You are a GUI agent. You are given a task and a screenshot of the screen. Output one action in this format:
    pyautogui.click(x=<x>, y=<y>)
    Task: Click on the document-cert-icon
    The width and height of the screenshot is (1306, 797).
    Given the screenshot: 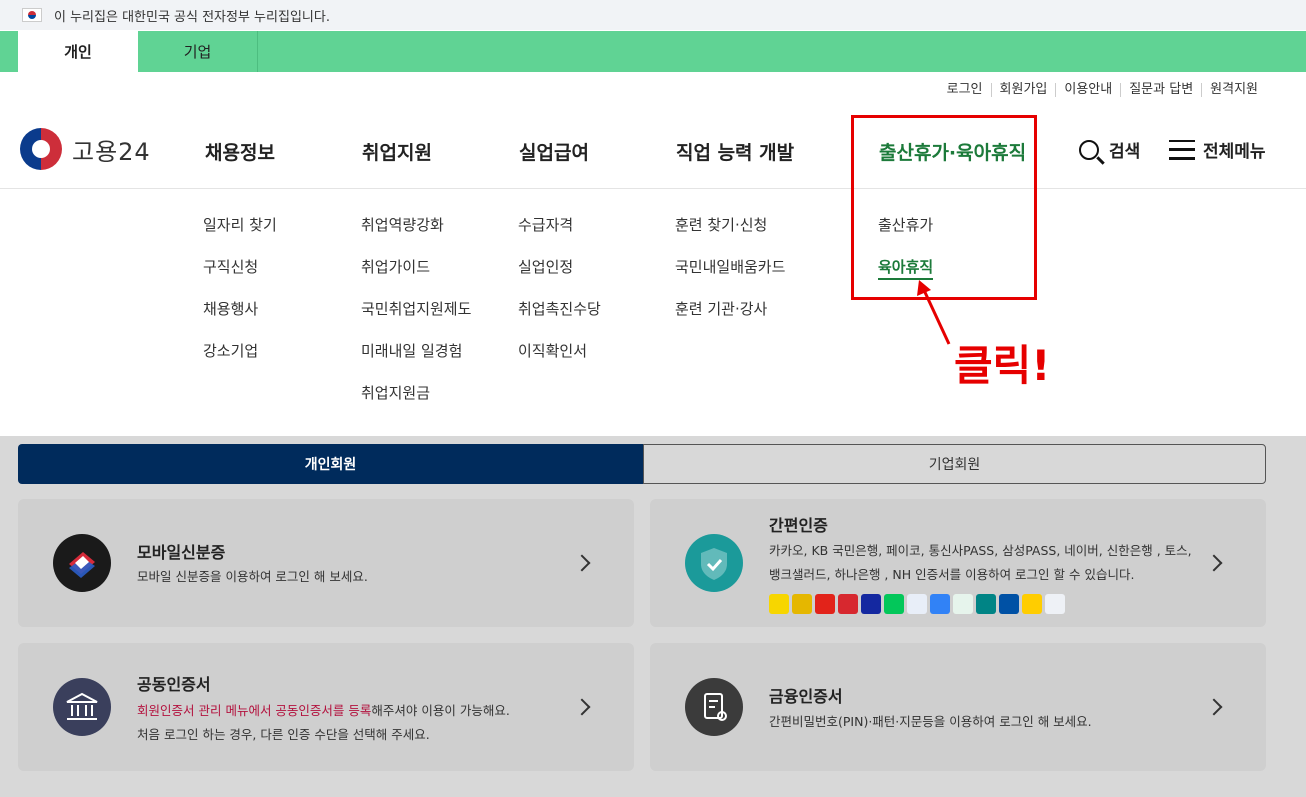 What is the action you would take?
    pyautogui.click(x=714, y=707)
    